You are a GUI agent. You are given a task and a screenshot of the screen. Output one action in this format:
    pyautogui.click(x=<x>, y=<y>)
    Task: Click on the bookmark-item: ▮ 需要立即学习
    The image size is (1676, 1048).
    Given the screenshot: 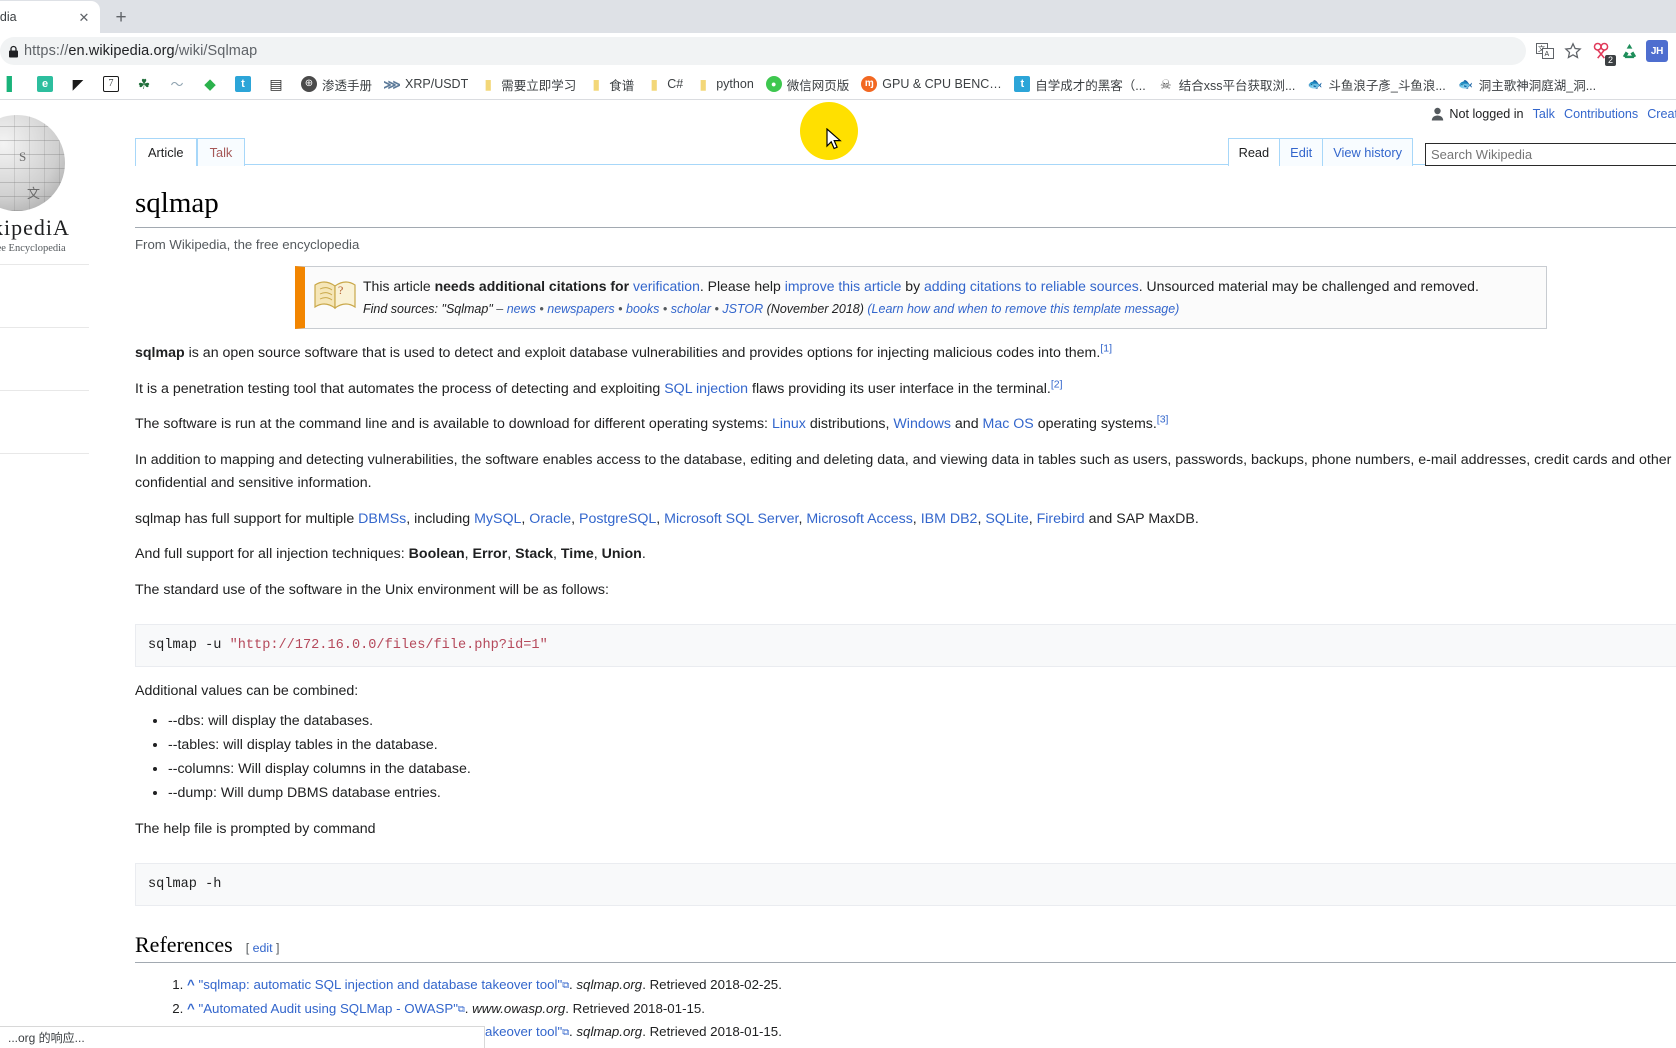 What is the action you would take?
    pyautogui.click(x=528, y=84)
    